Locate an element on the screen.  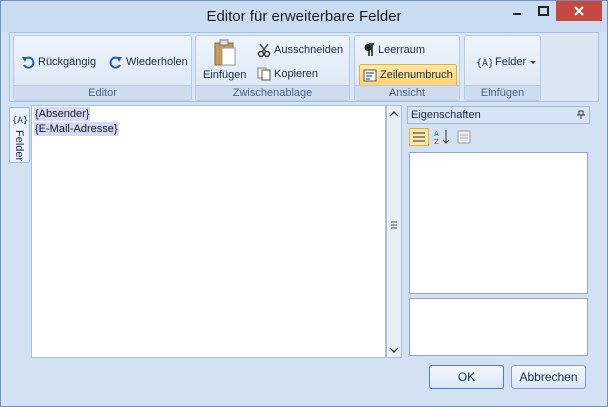
whitespace-button: Leerraum is located at coordinates (394, 50).